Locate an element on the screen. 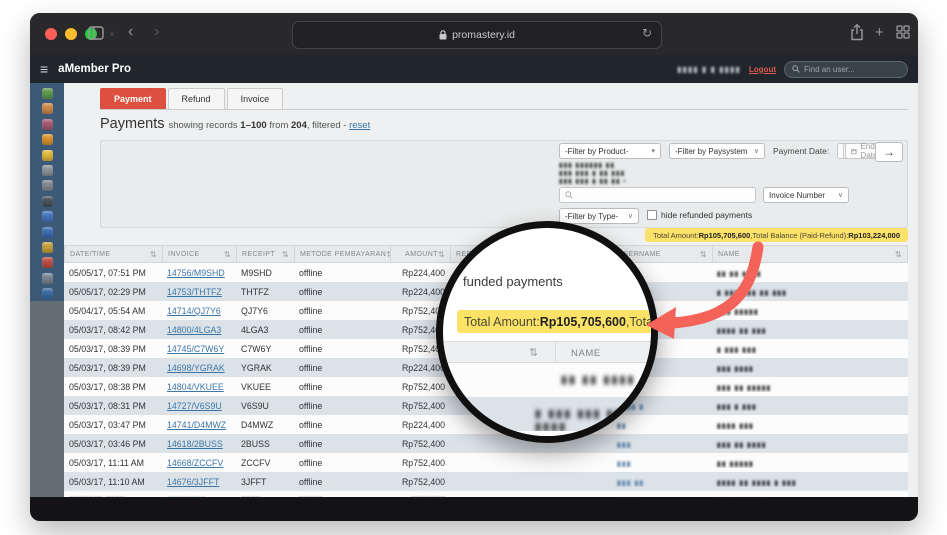  invoice-link: 14804/VKUEE is located at coordinates (195, 387).